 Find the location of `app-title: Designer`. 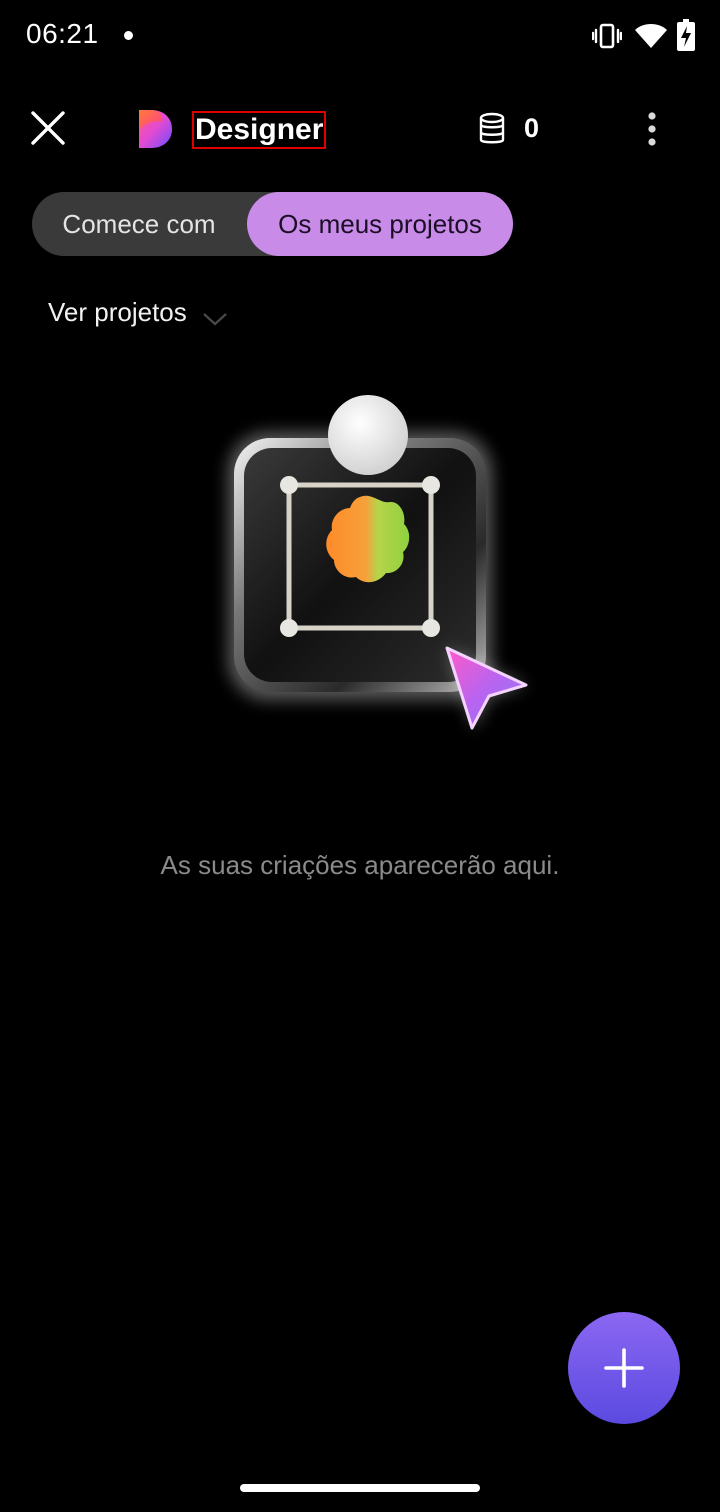

app-title: Designer is located at coordinates (259, 130).